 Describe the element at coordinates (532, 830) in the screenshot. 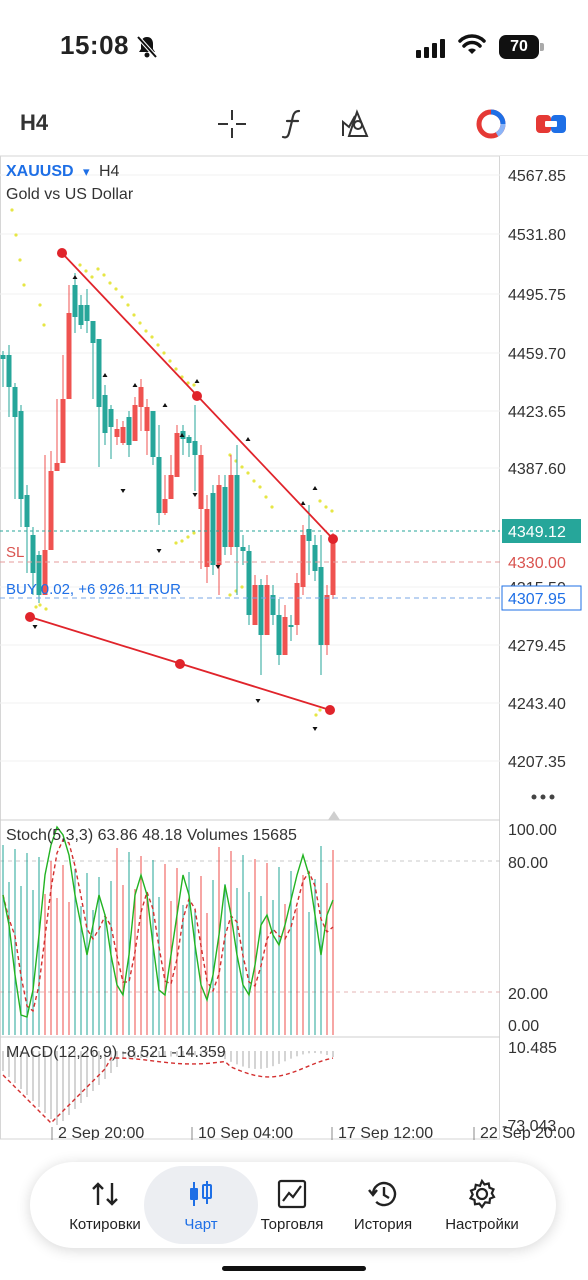

I see `stoch-level-label: 100.00` at that location.